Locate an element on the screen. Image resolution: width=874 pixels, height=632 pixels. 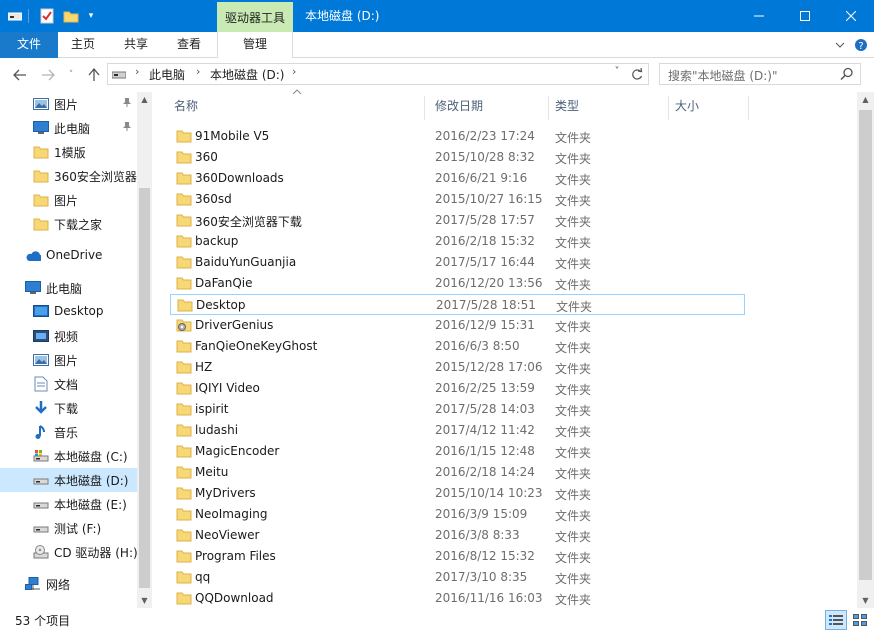
list-item: FanQieOneKeyGhost 2016/6/3 8:50 文件夹 is located at coordinates (457, 346).